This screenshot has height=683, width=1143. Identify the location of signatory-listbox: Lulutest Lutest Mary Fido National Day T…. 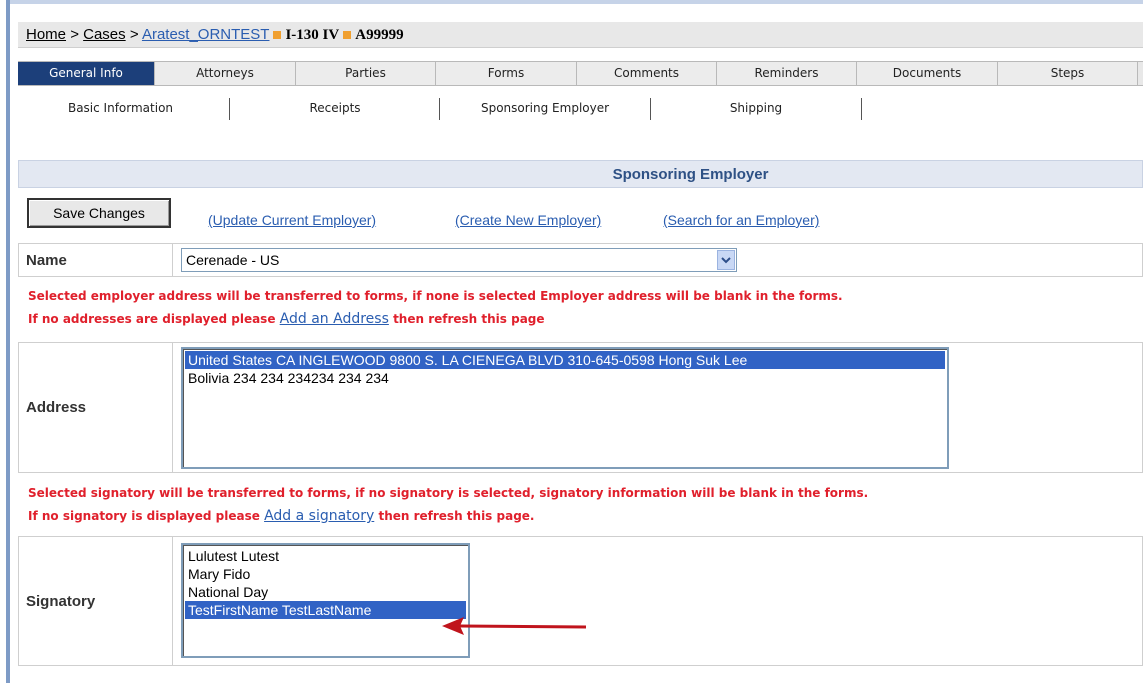
(325, 600).